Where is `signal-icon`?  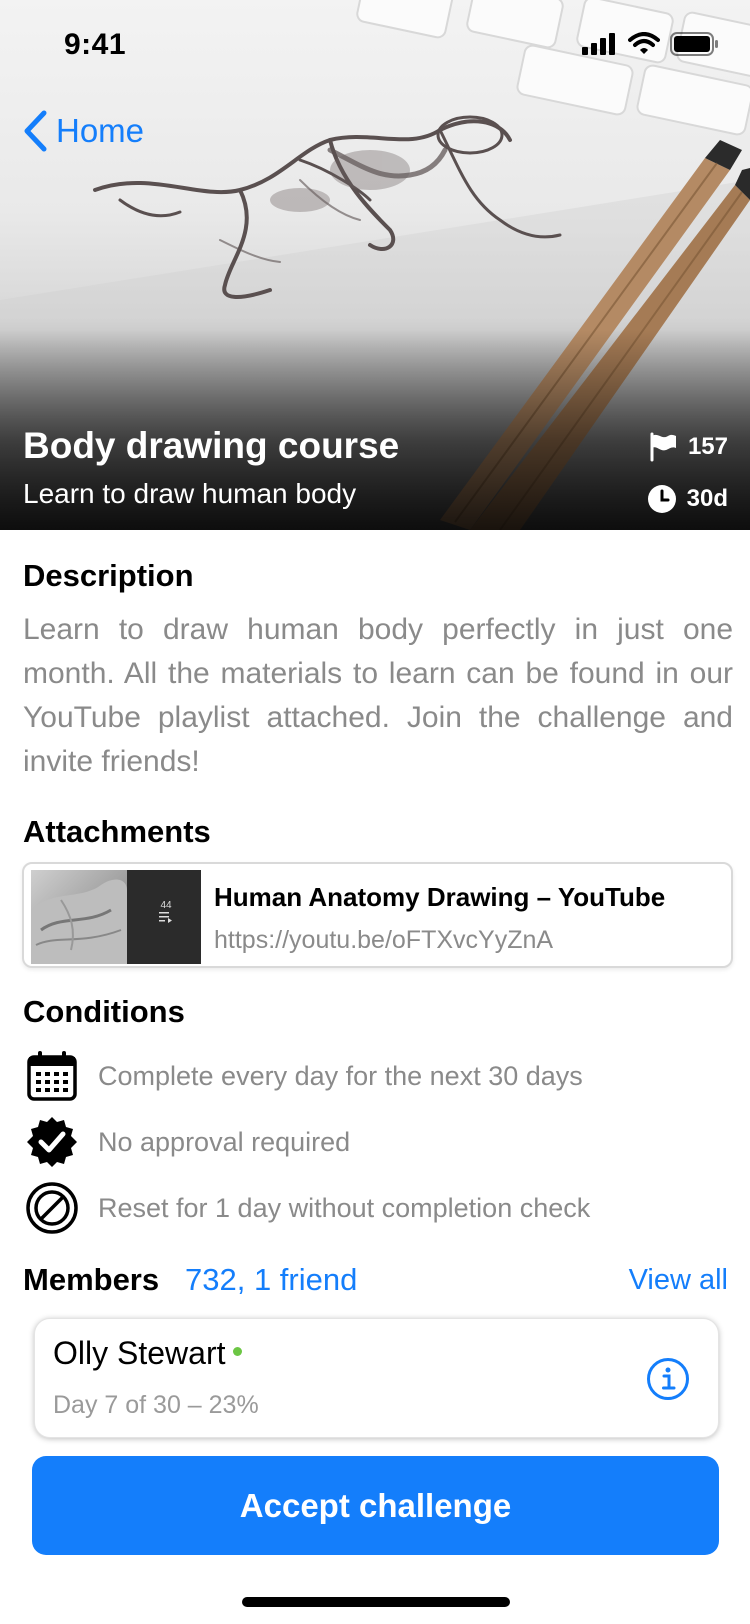
signal-icon is located at coordinates (598, 44).